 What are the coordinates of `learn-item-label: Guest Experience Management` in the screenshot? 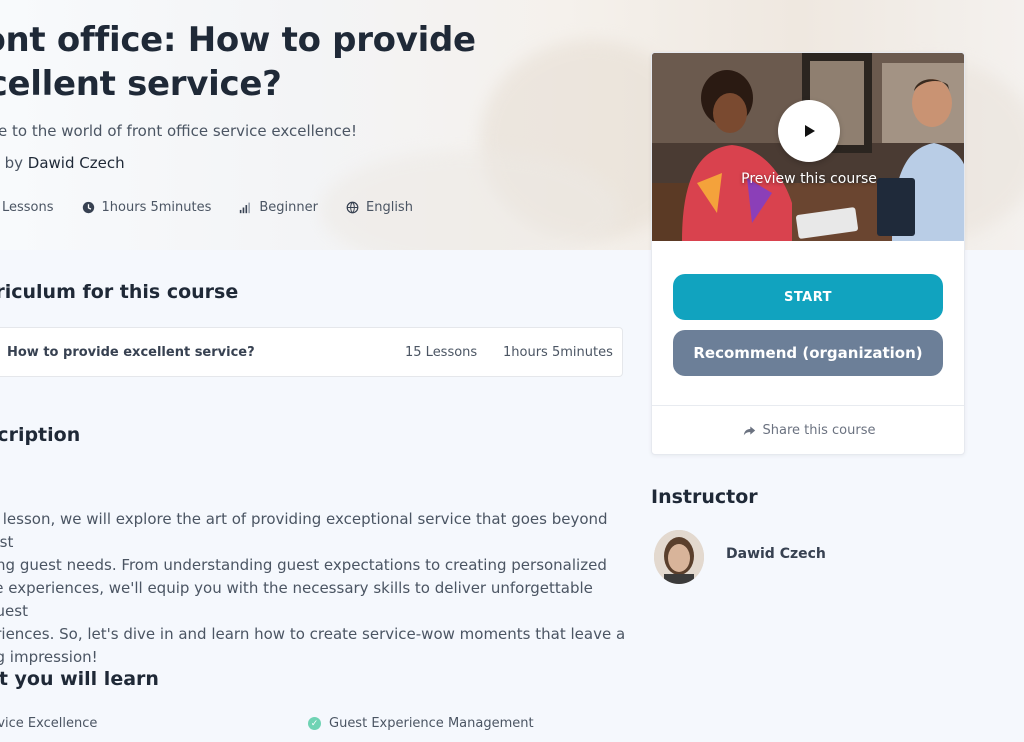 It's located at (431, 723).